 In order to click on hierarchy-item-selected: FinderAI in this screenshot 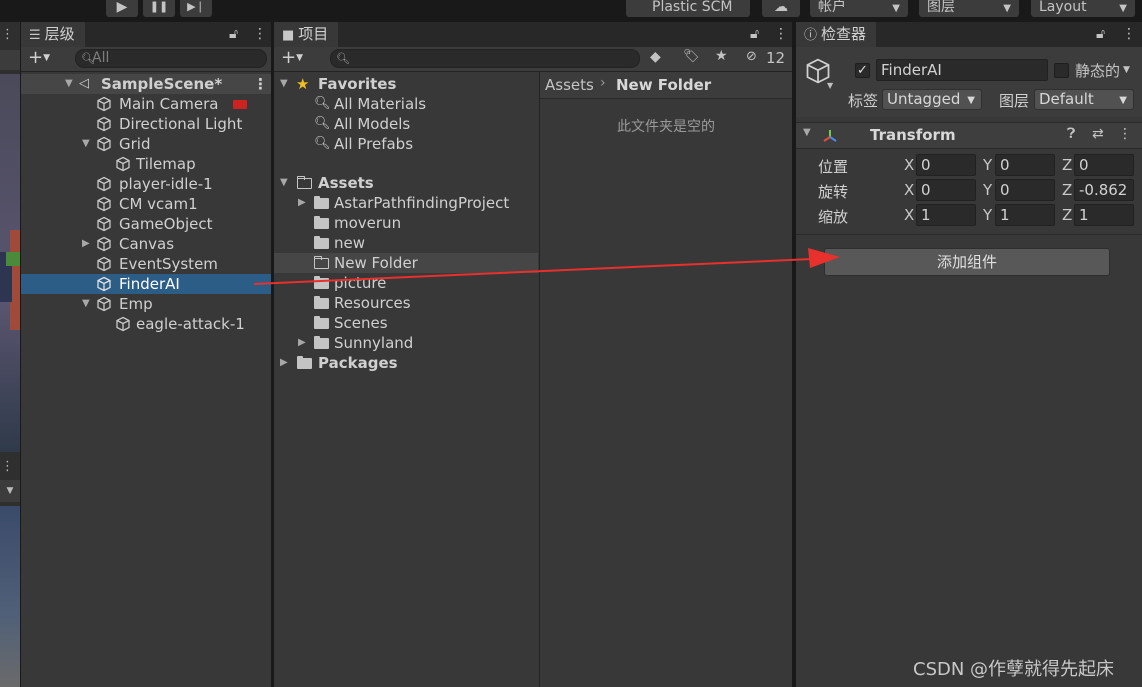, I will do `click(146, 284)`.